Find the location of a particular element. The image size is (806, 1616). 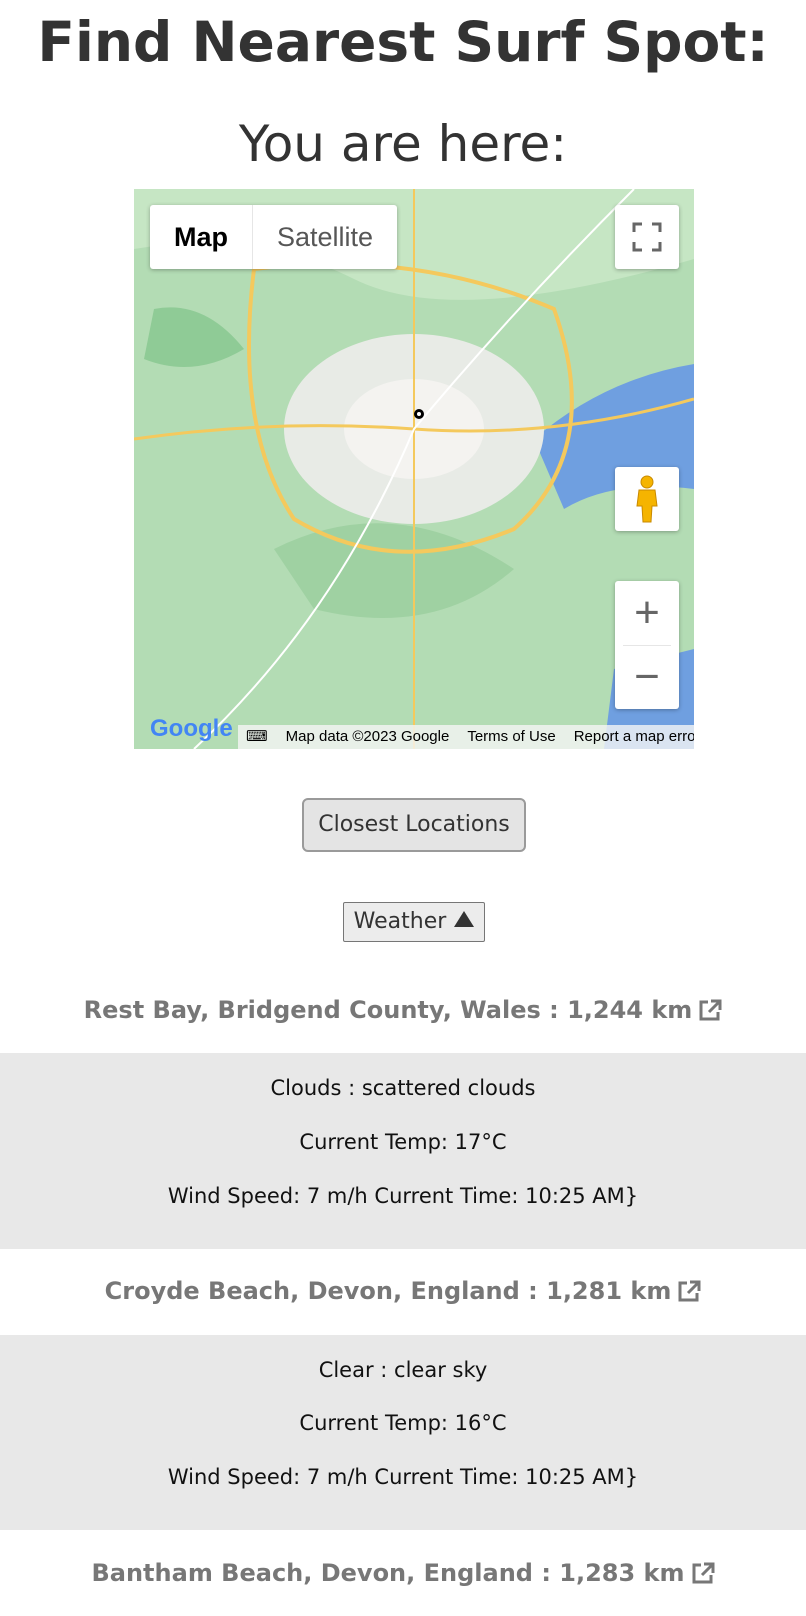

weather-temp: Current Temp: 16°C is located at coordinates (403, 1423).